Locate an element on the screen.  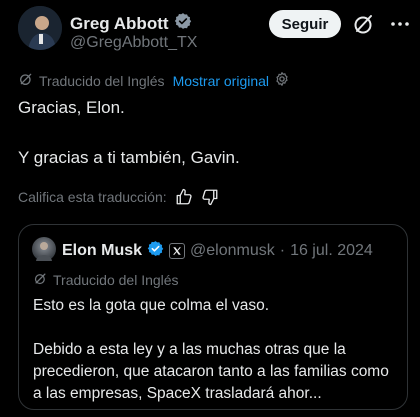
quoted-author-avatar is located at coordinates (44, 249).